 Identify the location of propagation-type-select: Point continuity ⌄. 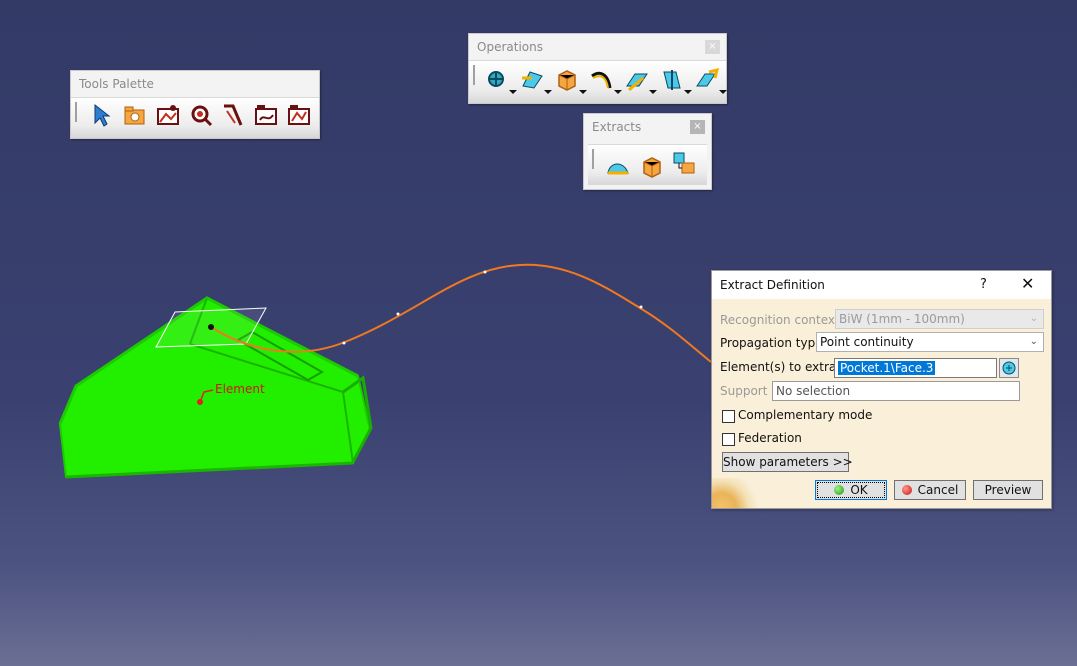
(930, 342).